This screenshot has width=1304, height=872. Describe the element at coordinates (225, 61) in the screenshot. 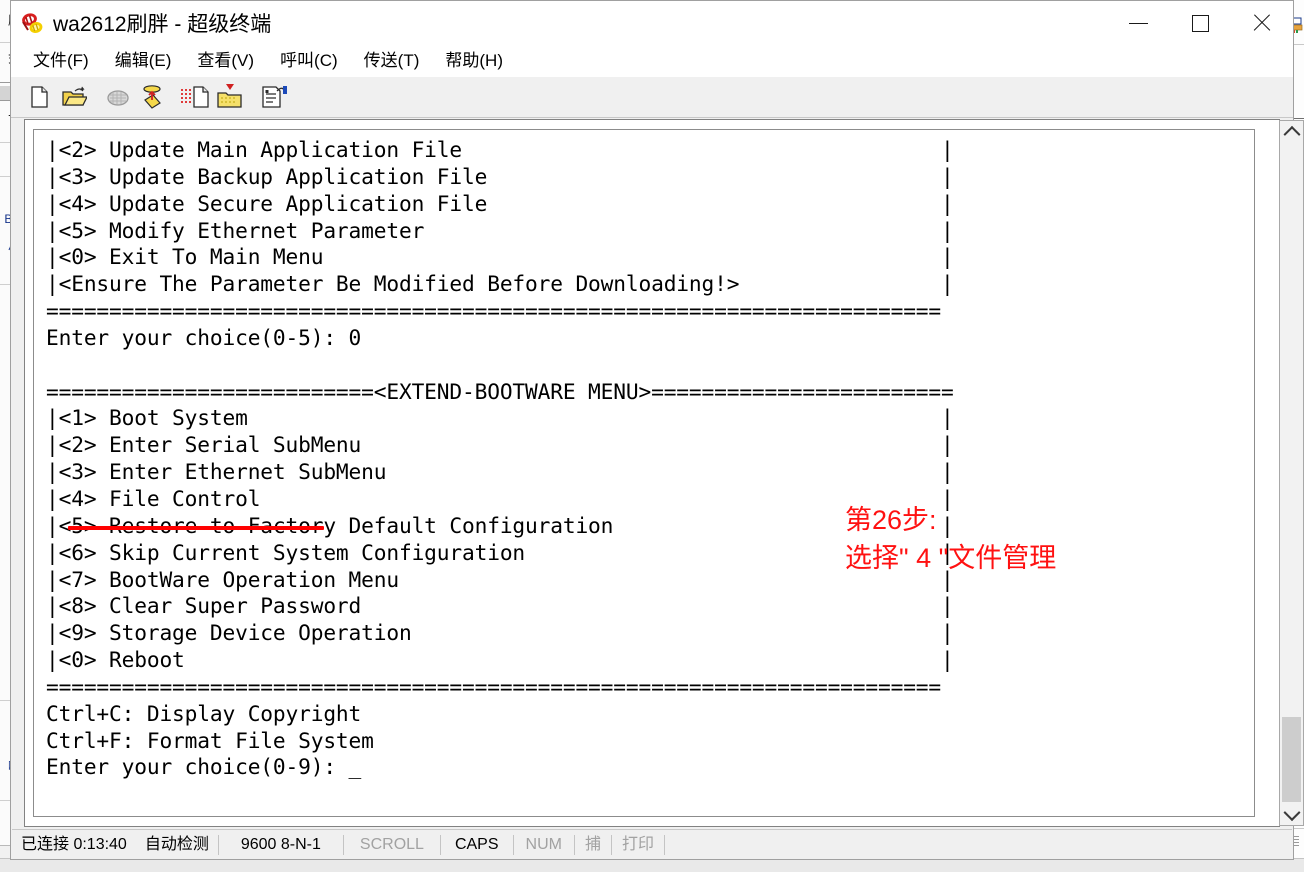

I see `menu-view: 查看(V)` at that location.